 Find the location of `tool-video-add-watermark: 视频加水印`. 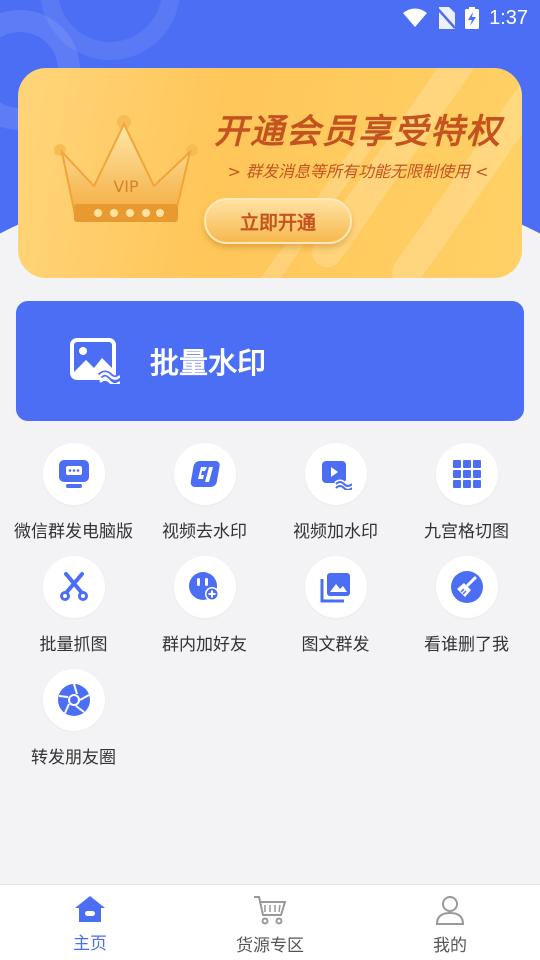

tool-video-add-watermark: 视频加水印 is located at coordinates (335, 493).